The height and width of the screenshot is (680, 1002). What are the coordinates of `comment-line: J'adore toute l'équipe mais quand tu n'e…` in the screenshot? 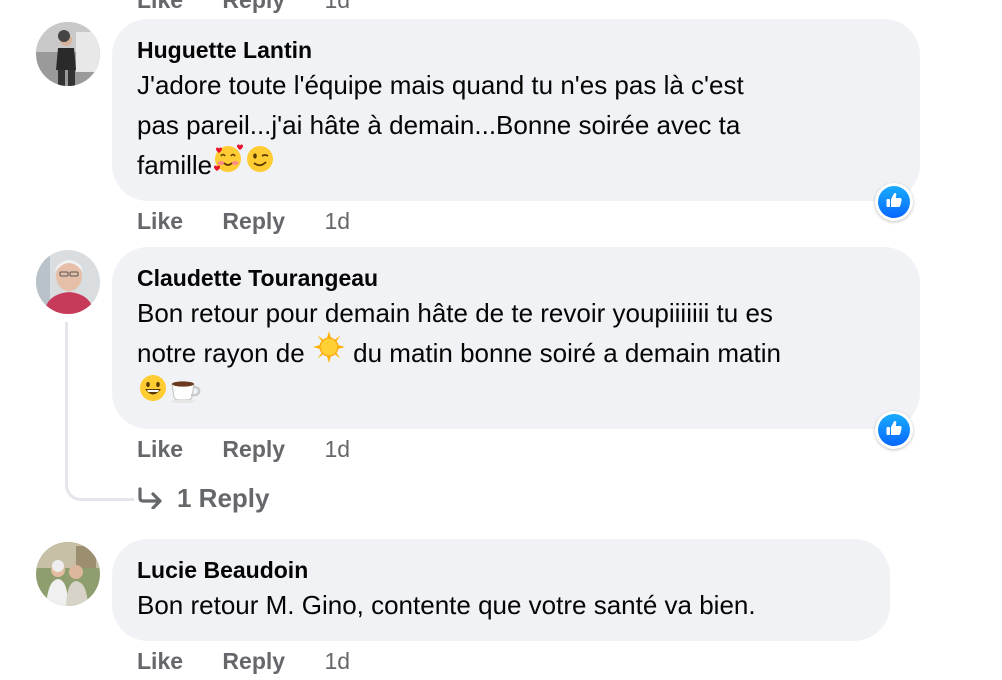 It's located at (440, 85).